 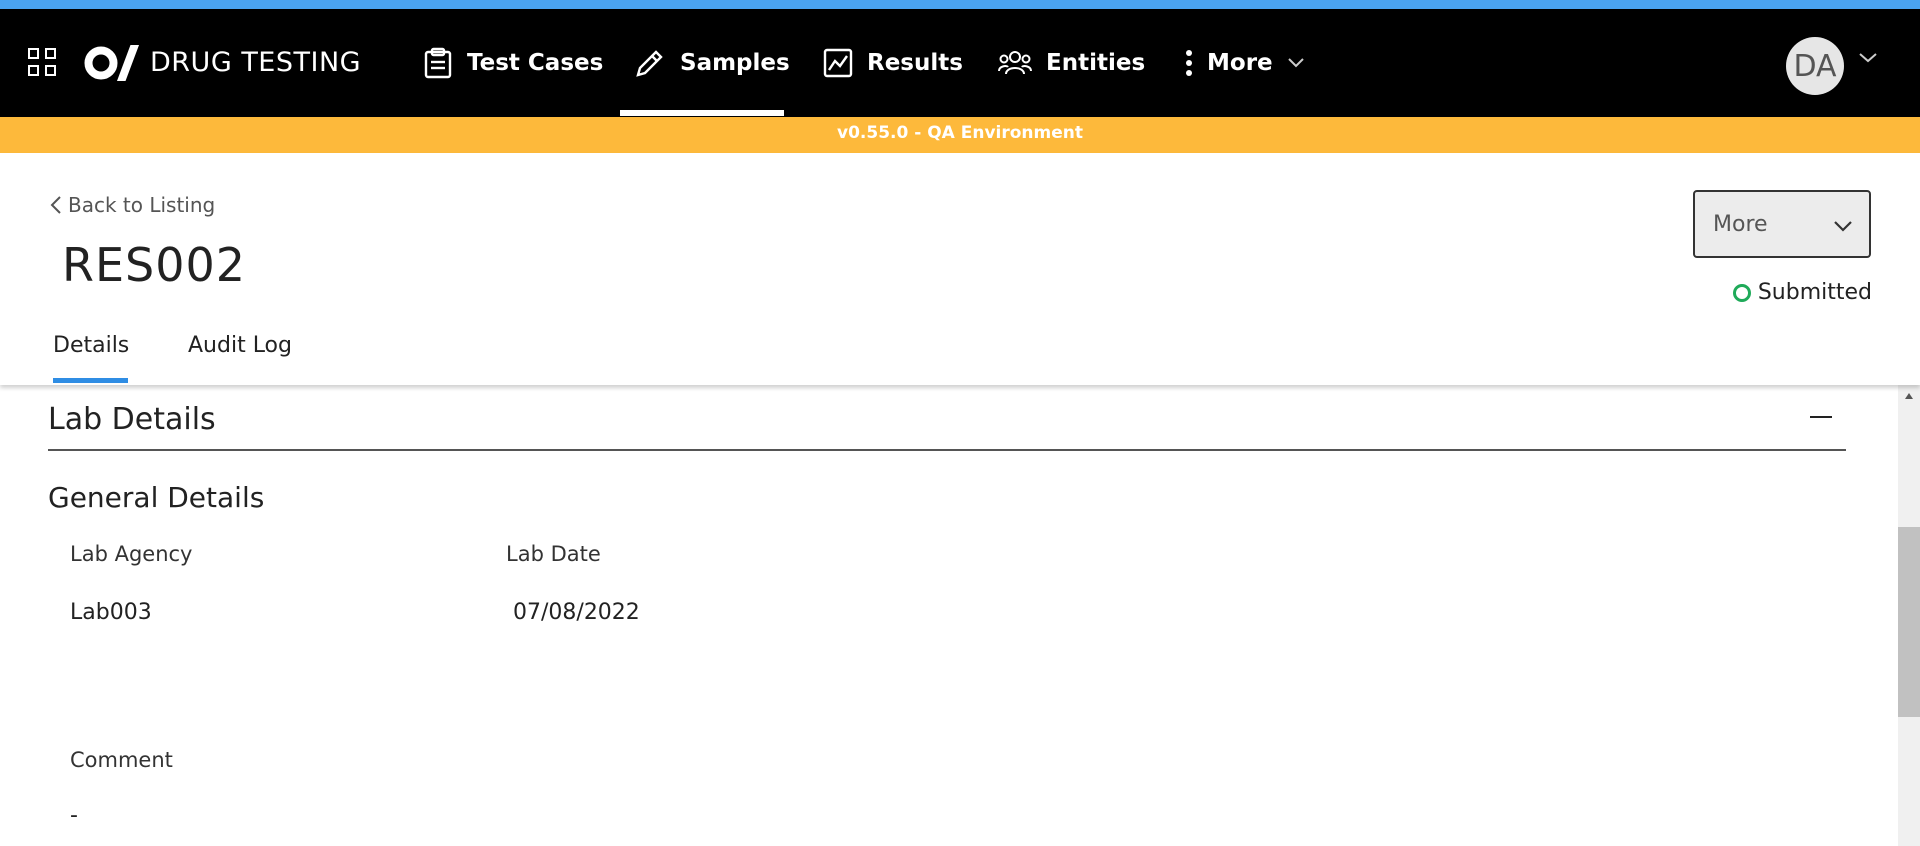 I want to click on field-value-lab-agency: Lab003, so click(x=111, y=612).